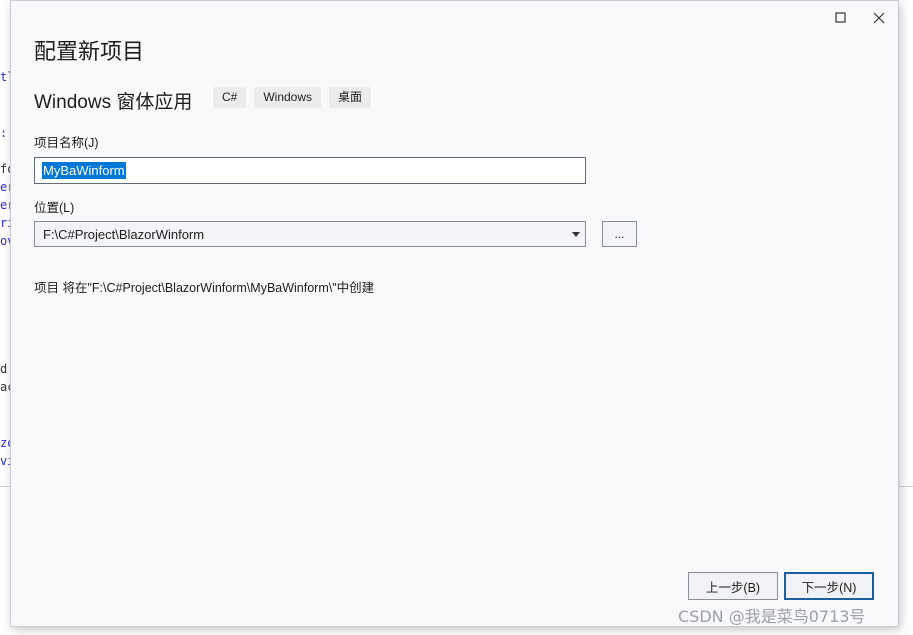 The image size is (913, 635). I want to click on project-name-value: MyBaWinform, so click(84, 170).